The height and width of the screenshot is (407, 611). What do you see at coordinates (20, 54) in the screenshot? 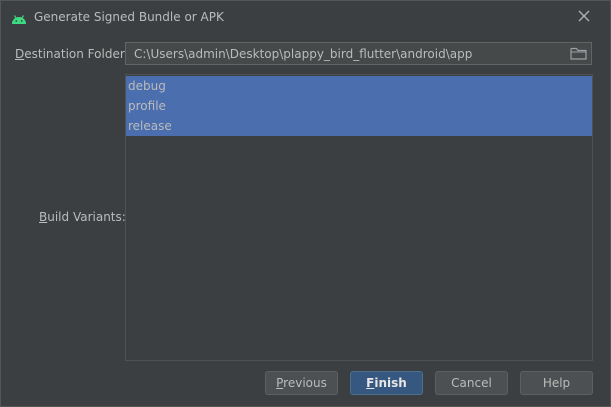
I see `destination-label-mnemonic: D` at bounding box center [20, 54].